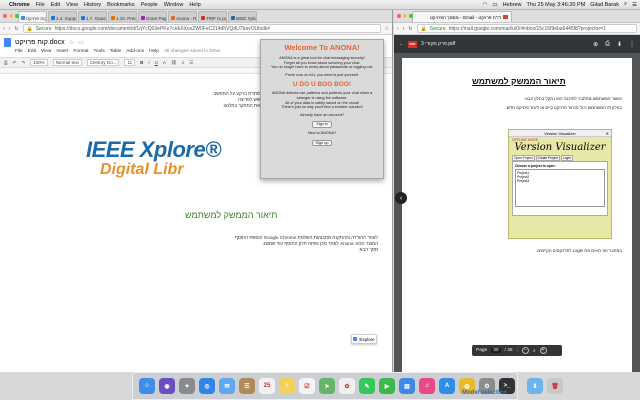 Image resolution: width=640 pixels, height=400 pixels. I want to click on style-select: Normal text, so click(67, 62).